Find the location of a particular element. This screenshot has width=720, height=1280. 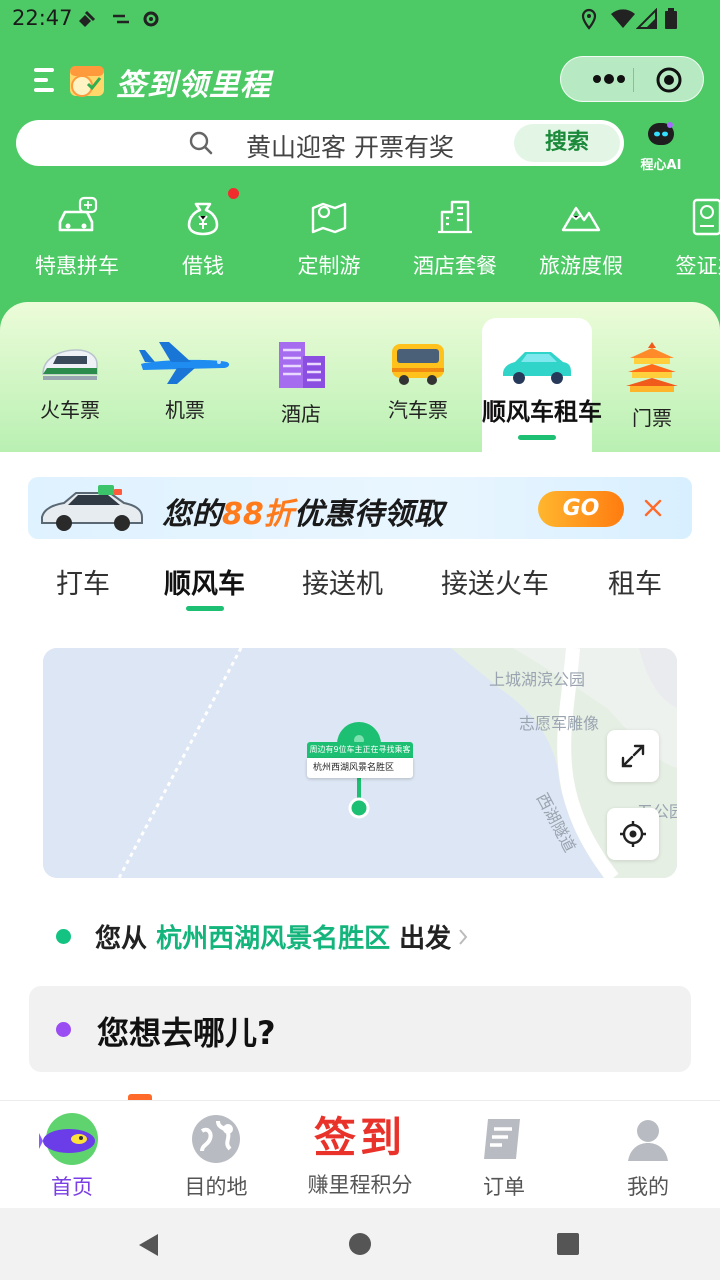

map-place-label: 志愿军雕像 is located at coordinates (559, 723).